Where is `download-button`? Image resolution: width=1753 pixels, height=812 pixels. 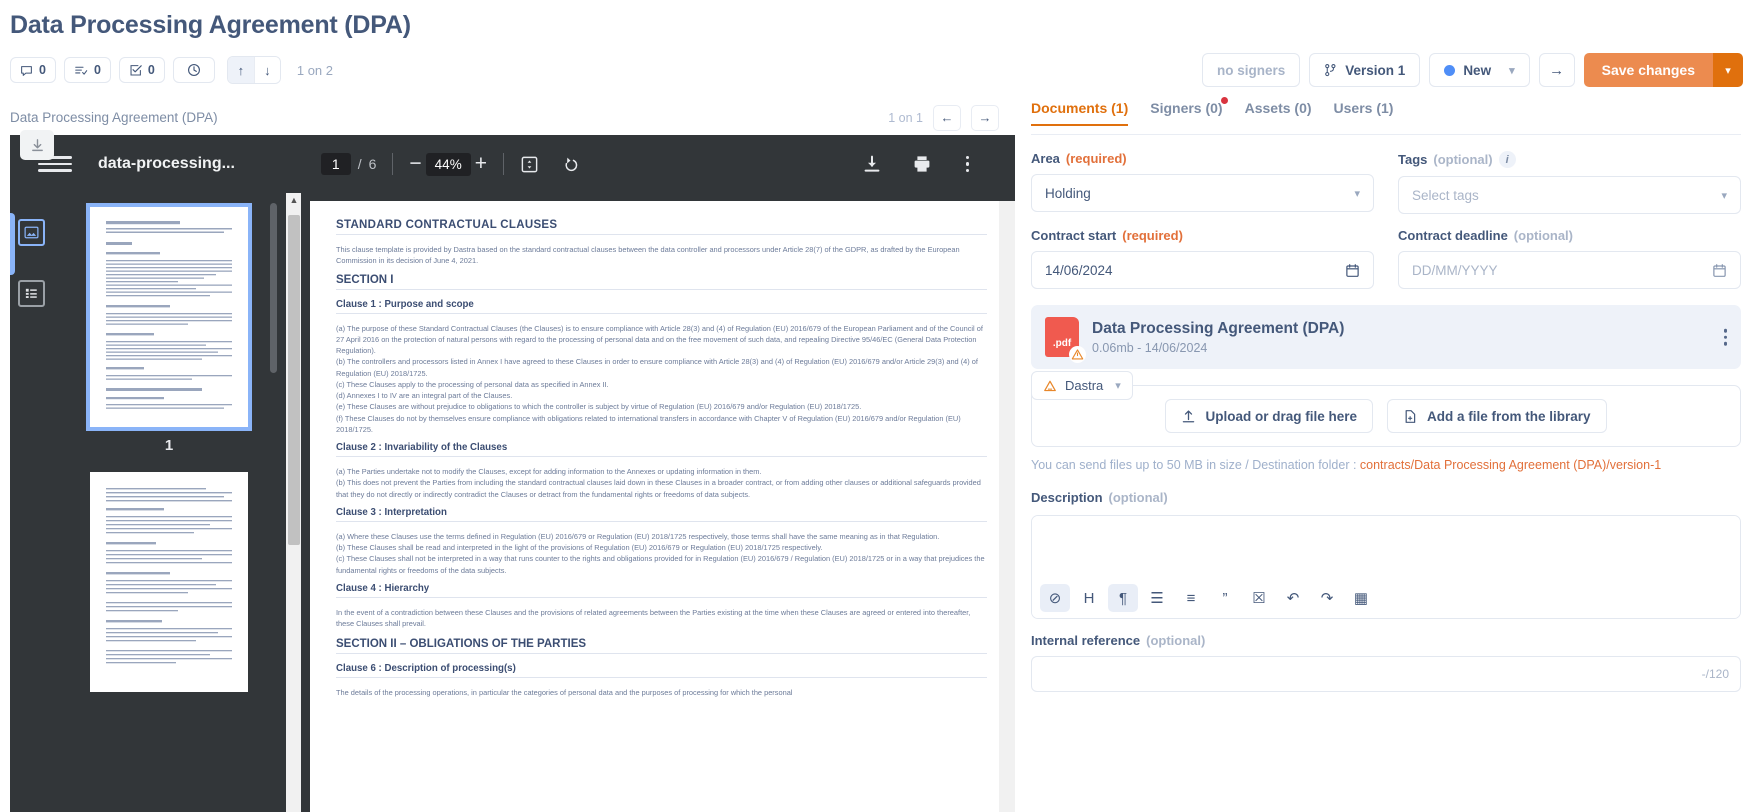 download-button is located at coordinates (872, 164).